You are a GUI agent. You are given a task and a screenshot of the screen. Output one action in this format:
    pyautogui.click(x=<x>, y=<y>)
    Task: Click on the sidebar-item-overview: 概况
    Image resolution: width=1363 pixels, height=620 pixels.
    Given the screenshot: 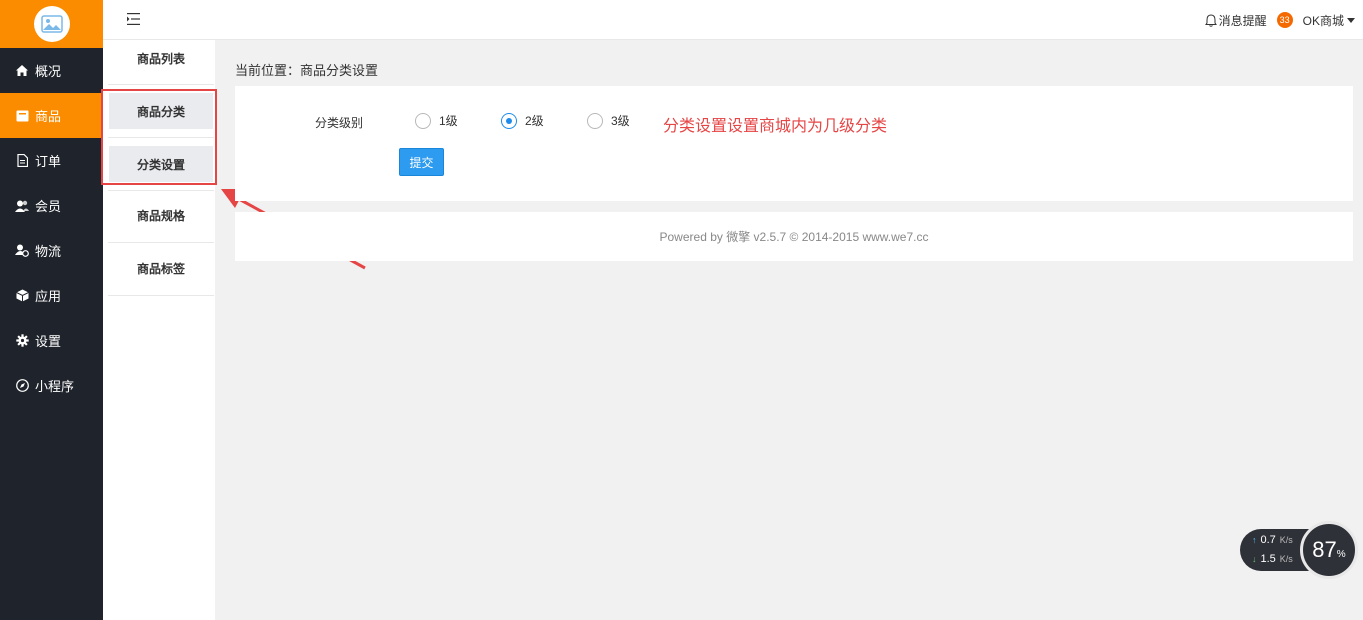 What is the action you would take?
    pyautogui.click(x=51, y=70)
    